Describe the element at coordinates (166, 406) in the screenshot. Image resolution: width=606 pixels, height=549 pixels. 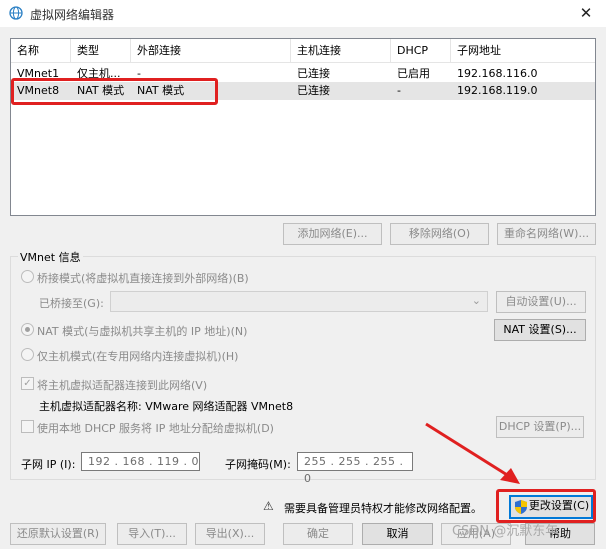
I see `adapter-name-text: 主机虚拟适配器名称: VMware 网络适配器 VMnet8` at that location.